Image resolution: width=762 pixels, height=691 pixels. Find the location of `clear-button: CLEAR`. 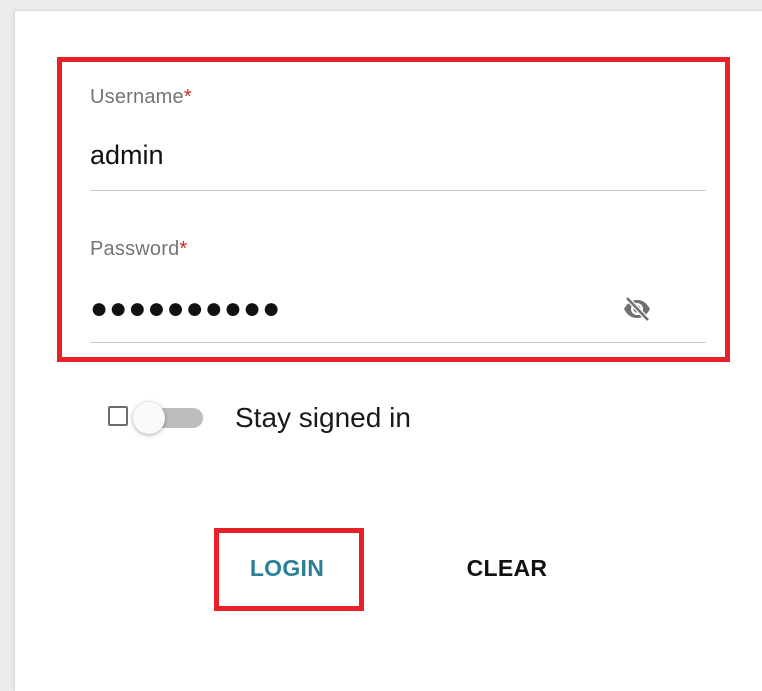

clear-button: CLEAR is located at coordinates (507, 568).